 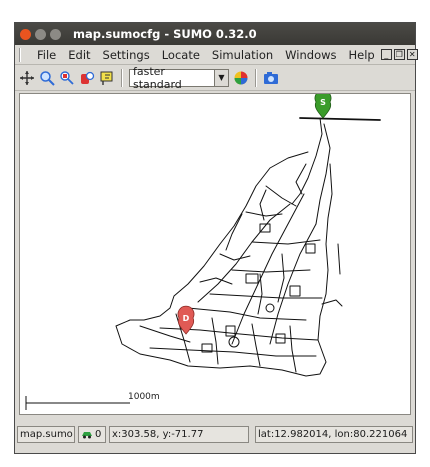 I want to click on menu-locate: Locate, so click(x=181, y=55).